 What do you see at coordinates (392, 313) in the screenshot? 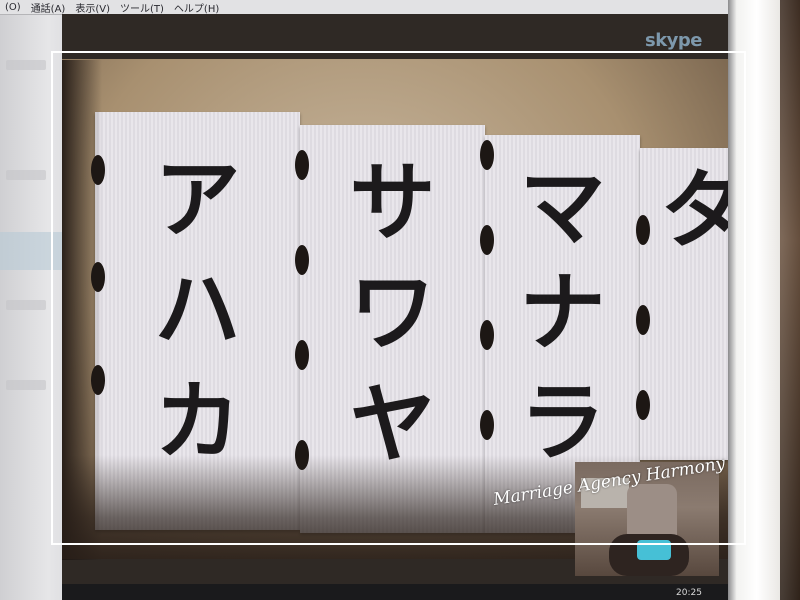
I see `card-glyph: ワ` at bounding box center [392, 313].